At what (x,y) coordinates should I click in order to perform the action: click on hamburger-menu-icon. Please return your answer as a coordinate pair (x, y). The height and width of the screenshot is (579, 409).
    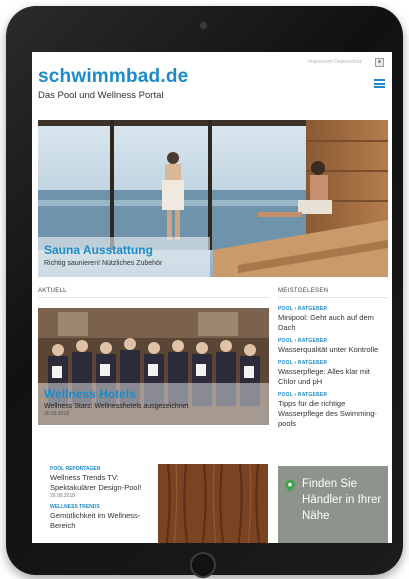
    Looking at the image, I should click on (379, 83).